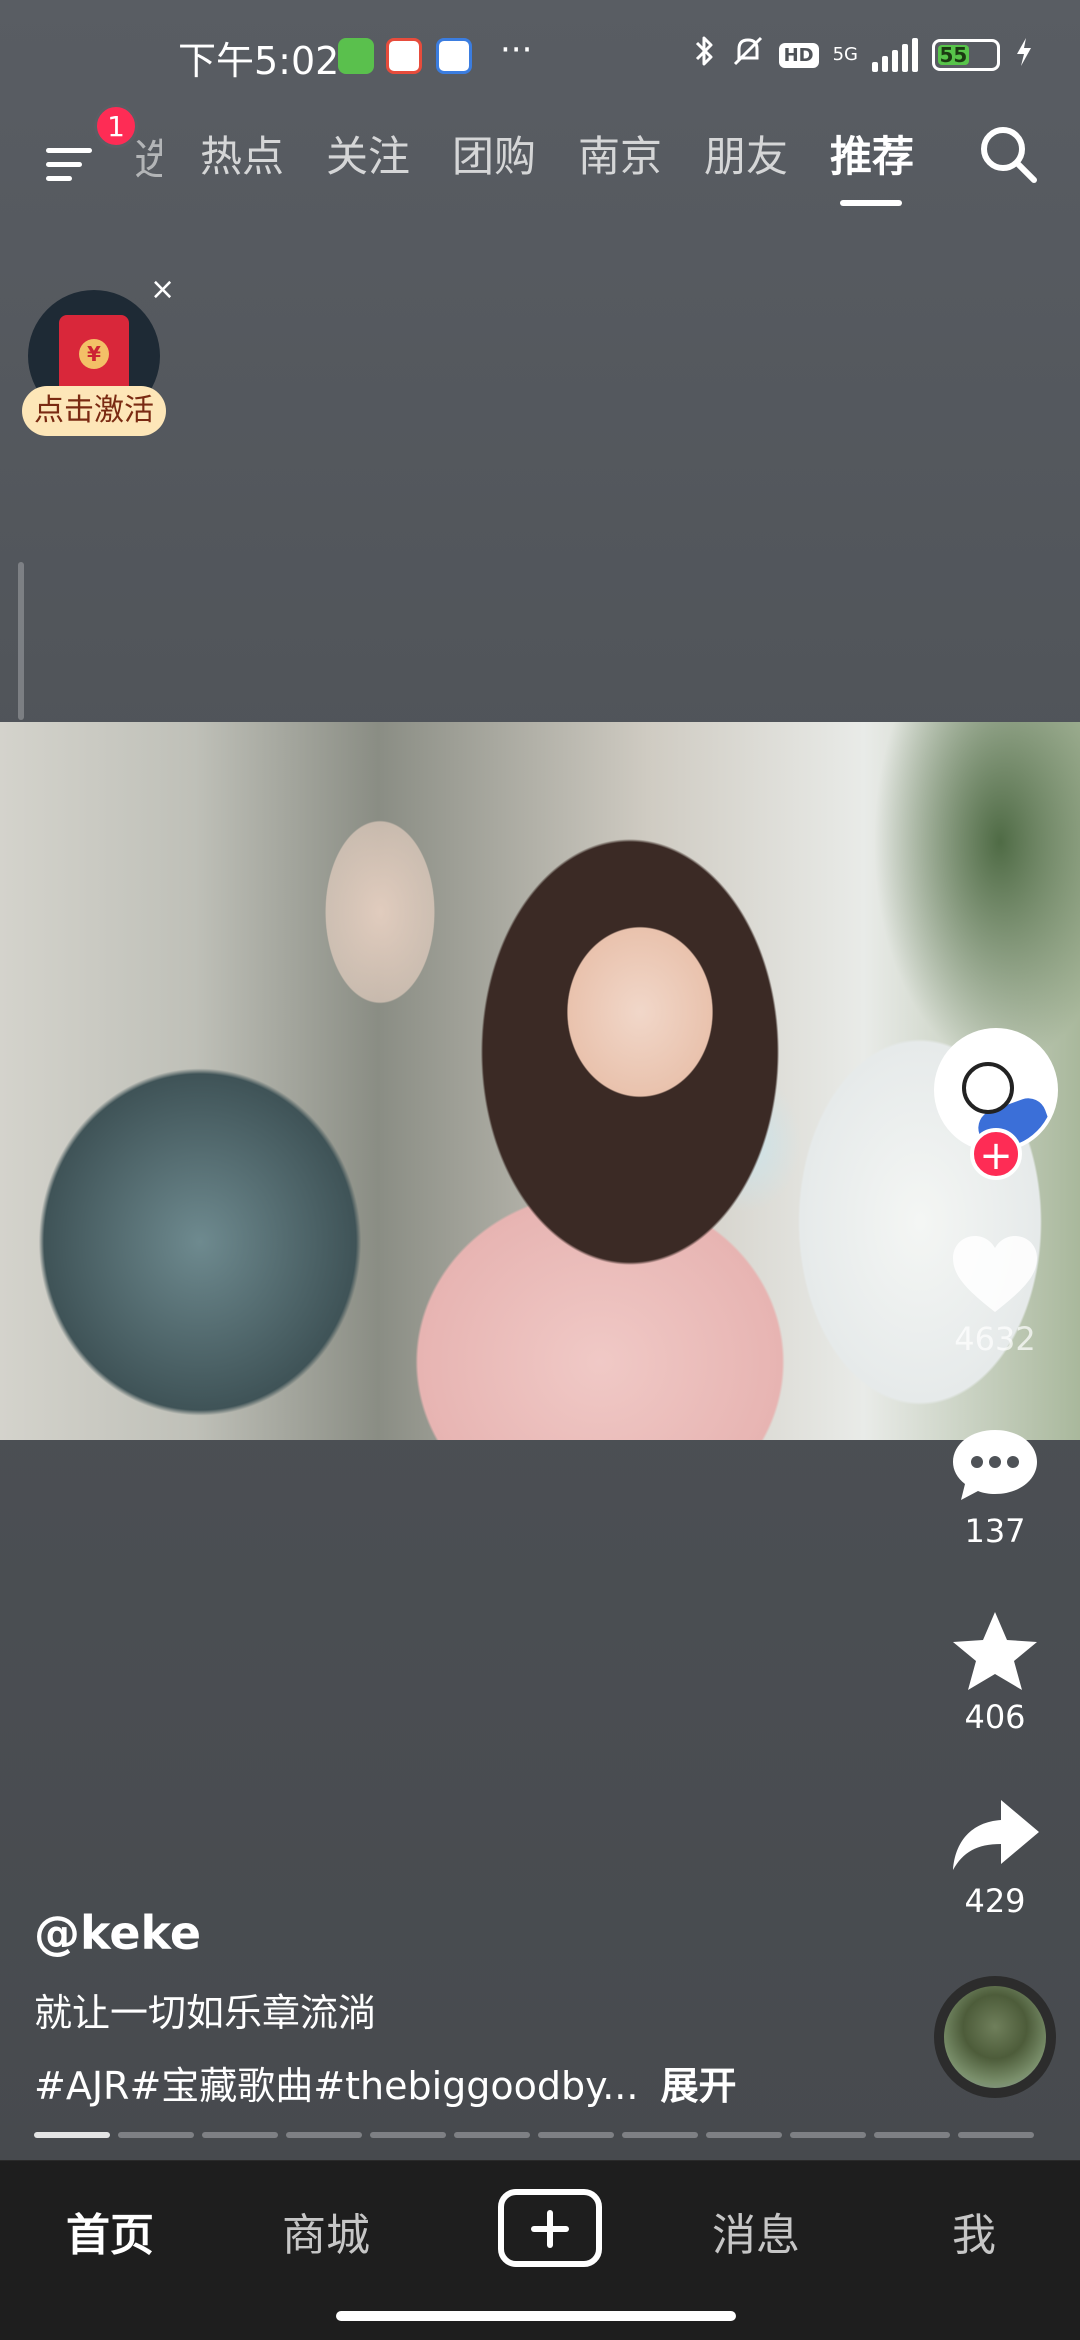 The width and height of the screenshot is (1080, 2340). What do you see at coordinates (73, 159) in the screenshot?
I see `menu-button` at bounding box center [73, 159].